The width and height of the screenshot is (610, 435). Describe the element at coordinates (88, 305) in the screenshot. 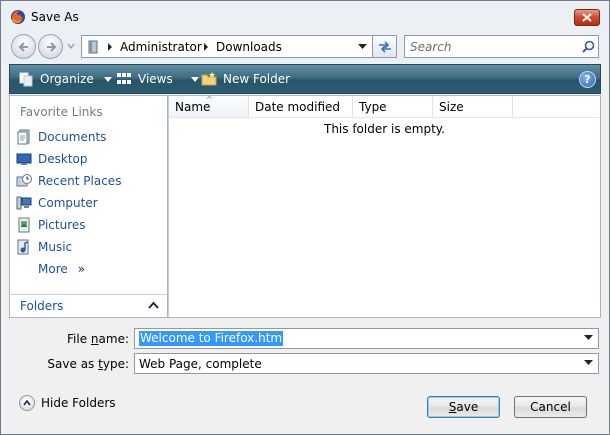

I see `folders-toggle-bar: Folders` at that location.